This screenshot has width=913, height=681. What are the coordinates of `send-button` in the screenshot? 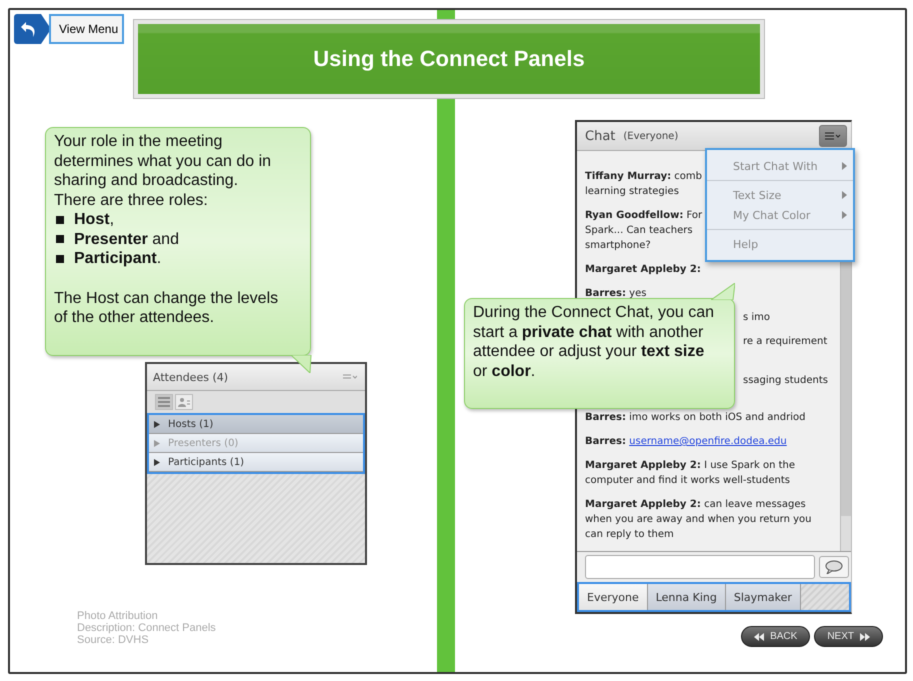 It's located at (834, 567).